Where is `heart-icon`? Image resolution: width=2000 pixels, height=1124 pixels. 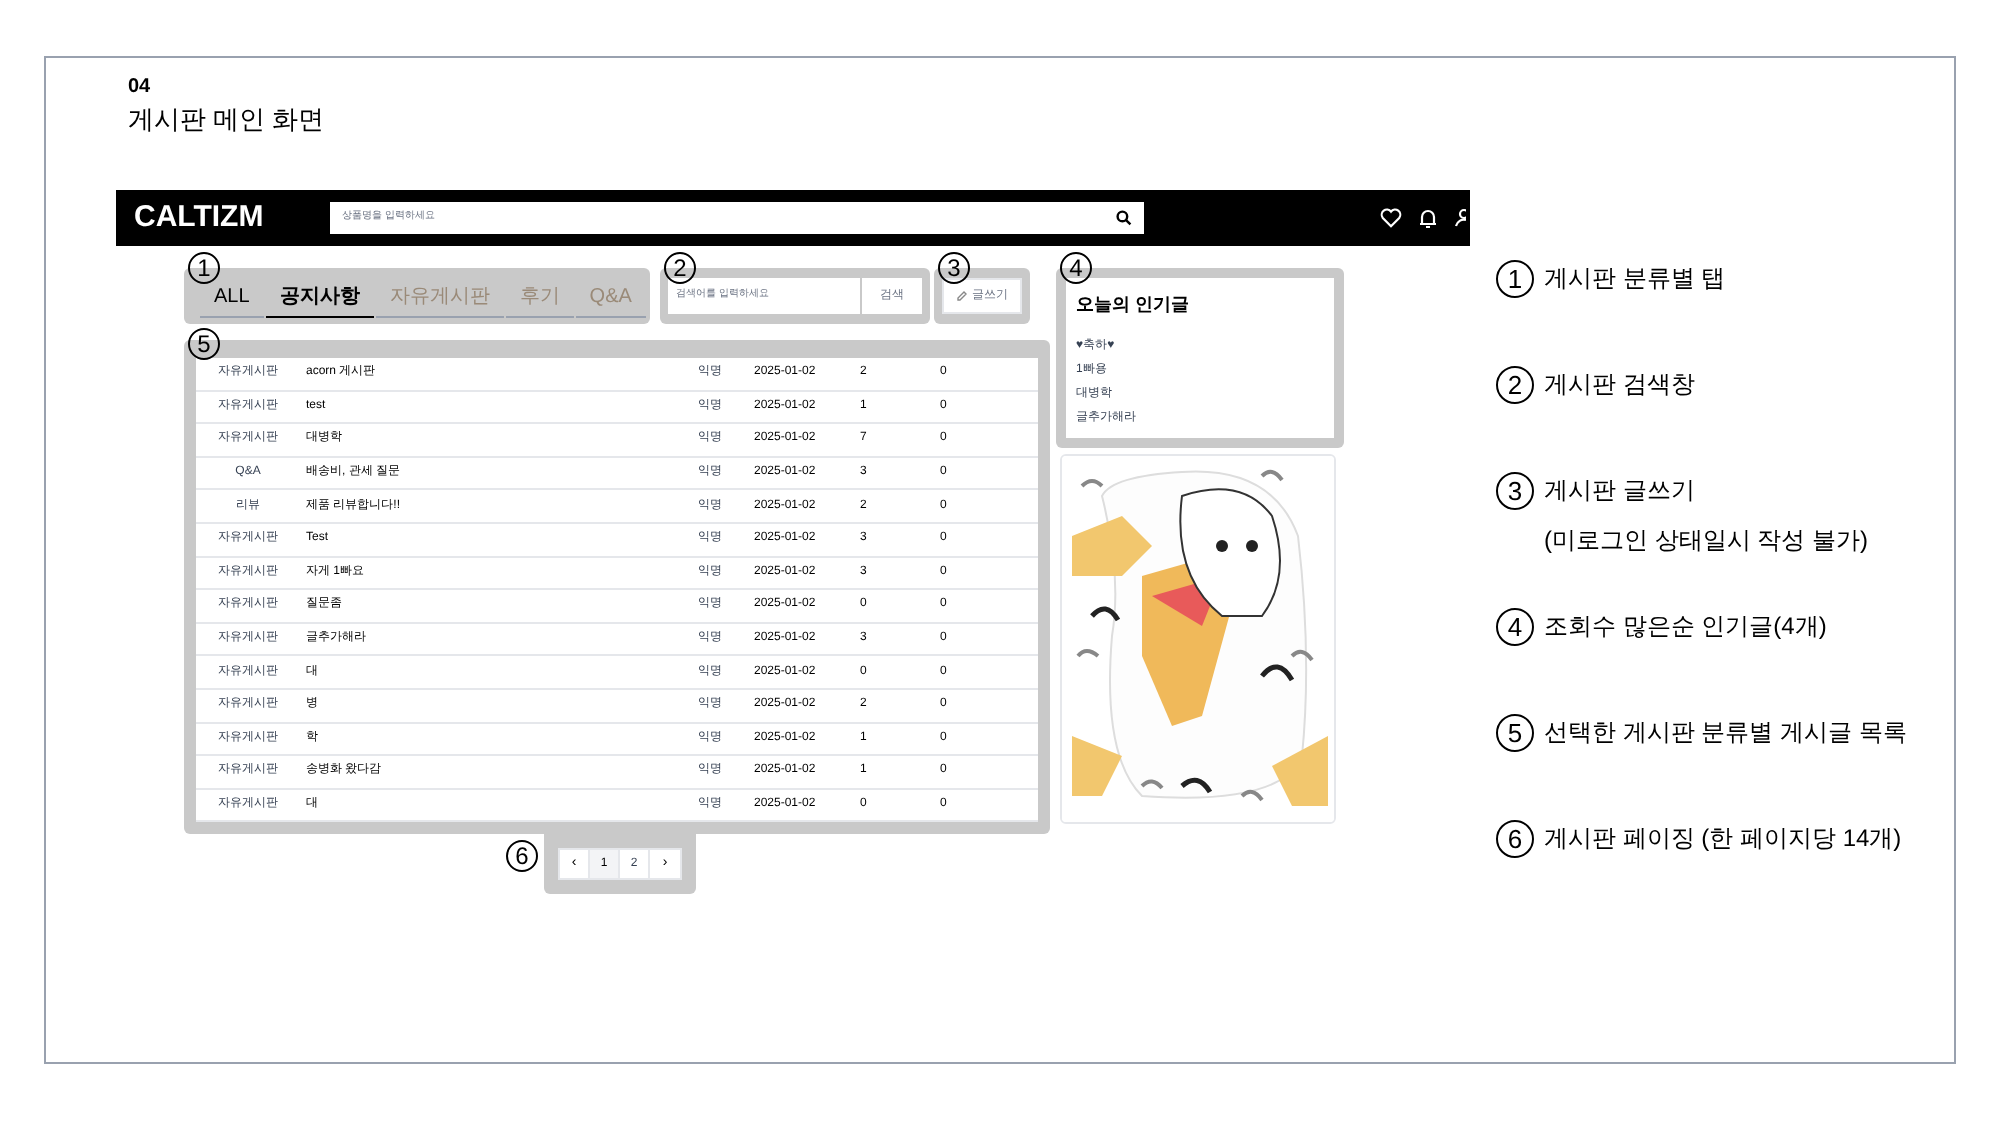 heart-icon is located at coordinates (1391, 218).